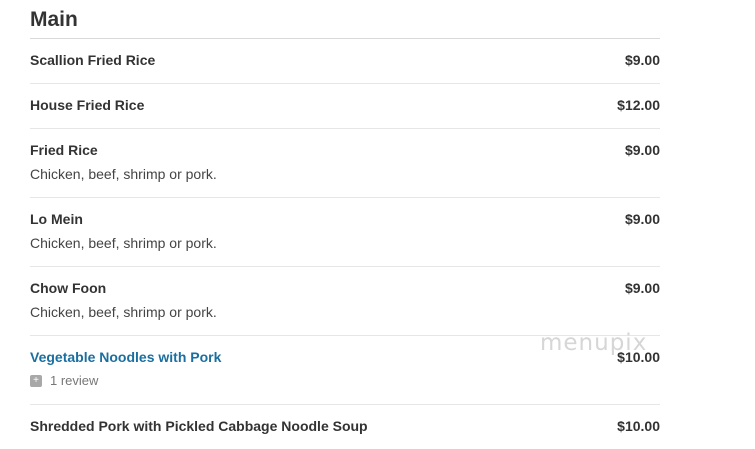 The image size is (755, 449). Describe the element at coordinates (74, 380) in the screenshot. I see `review-count: 1 review` at that location.